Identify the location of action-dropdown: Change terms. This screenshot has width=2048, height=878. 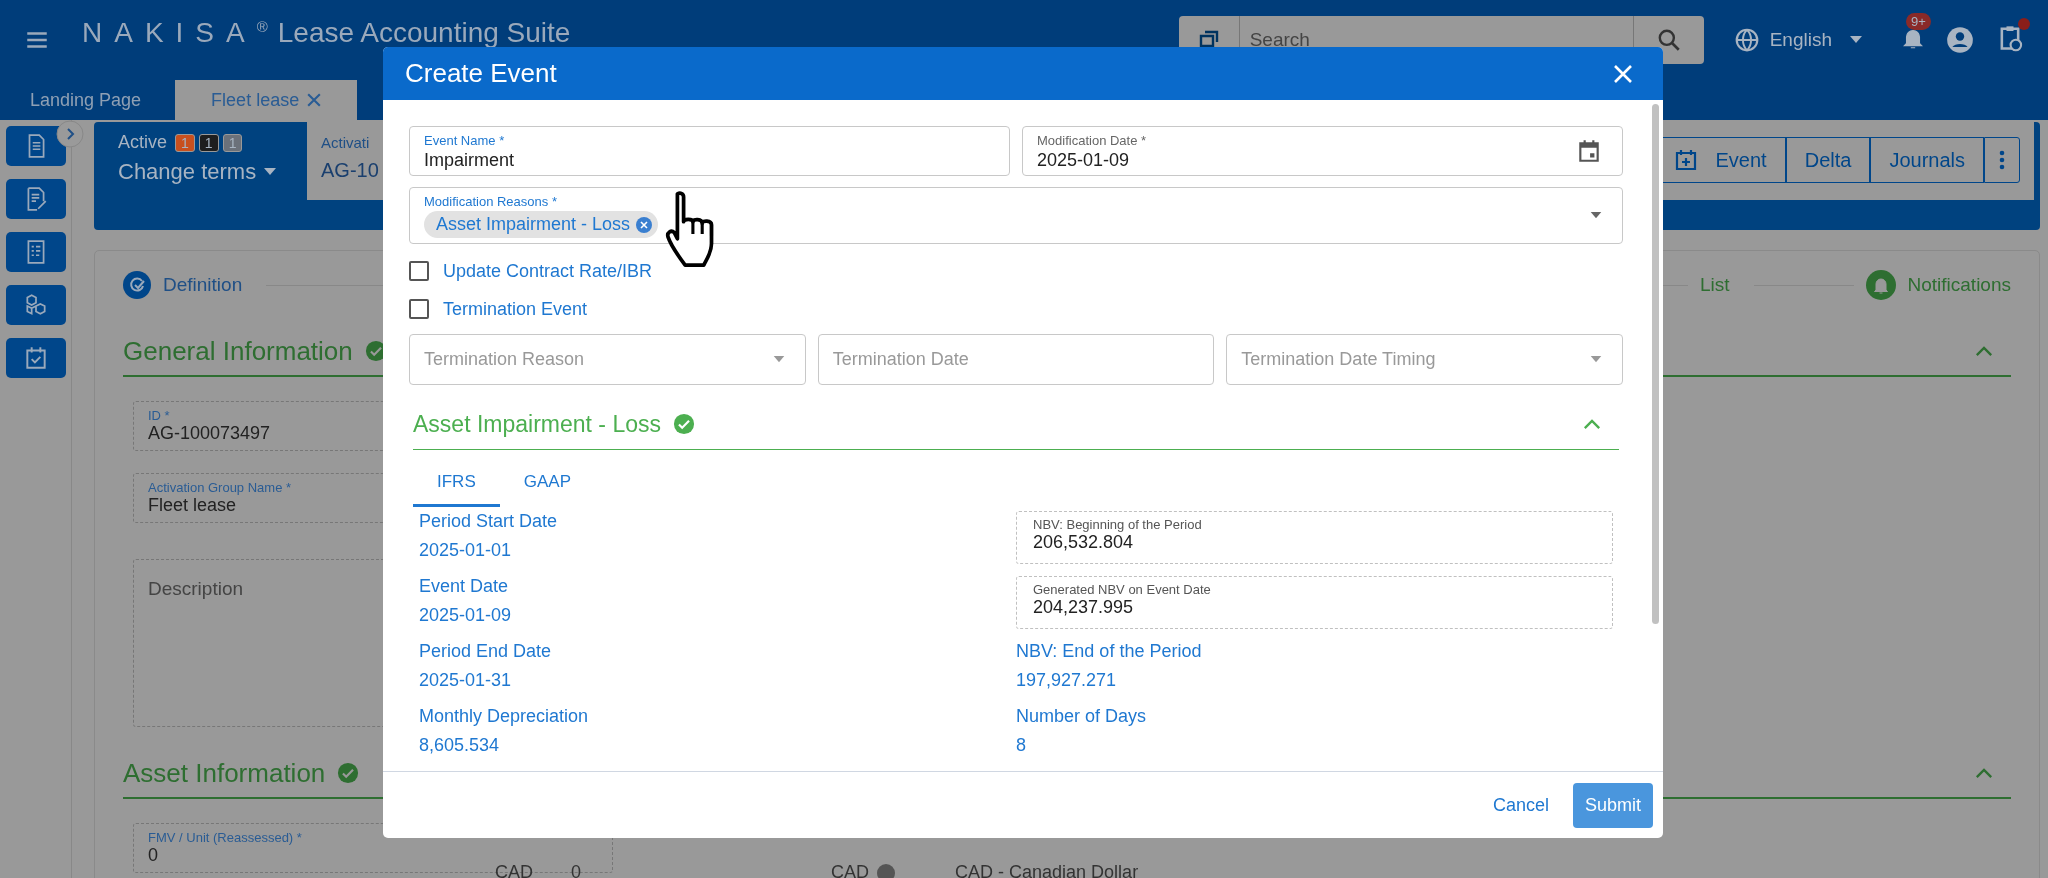
(212, 172).